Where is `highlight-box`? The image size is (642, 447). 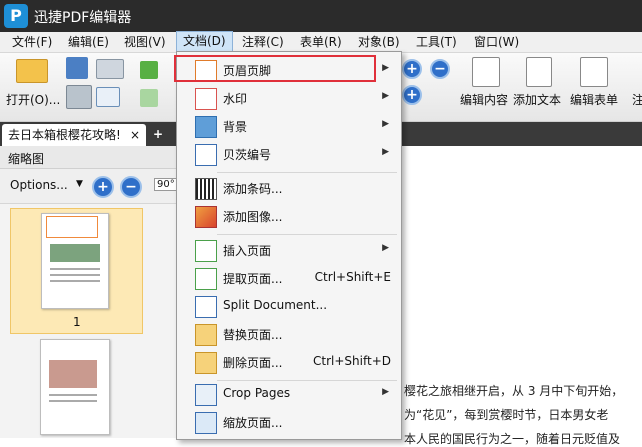 highlight-box is located at coordinates (275, 68).